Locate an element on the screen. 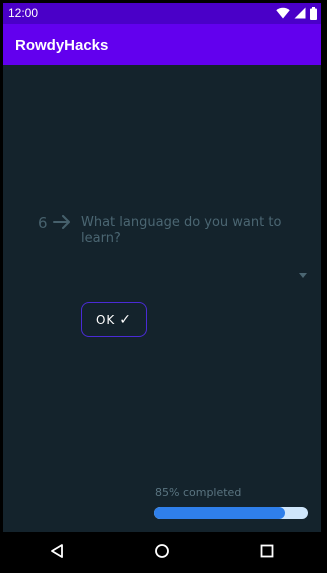 The width and height of the screenshot is (327, 573). language-dropdown is located at coordinates (194, 276).